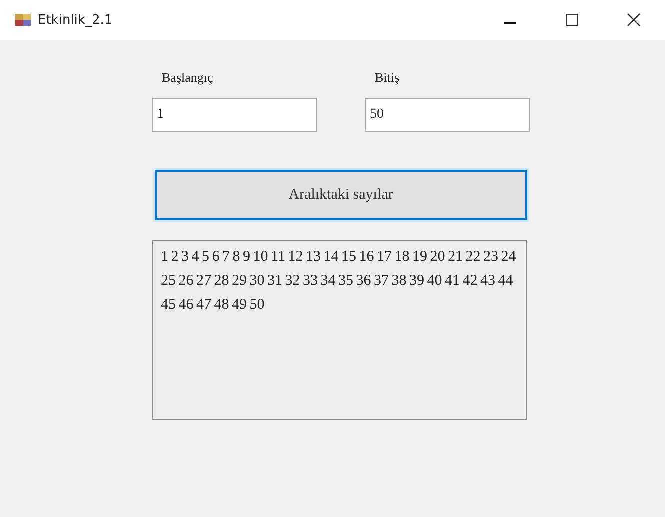 This screenshot has height=517, width=665. What do you see at coordinates (187, 78) in the screenshot?
I see `start-label: Başlangıç` at bounding box center [187, 78].